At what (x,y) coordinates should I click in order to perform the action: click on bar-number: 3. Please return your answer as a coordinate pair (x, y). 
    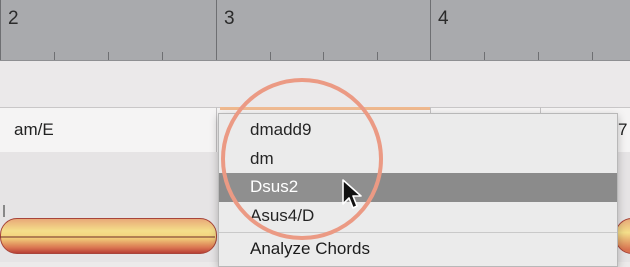
    Looking at the image, I should click on (229, 18).